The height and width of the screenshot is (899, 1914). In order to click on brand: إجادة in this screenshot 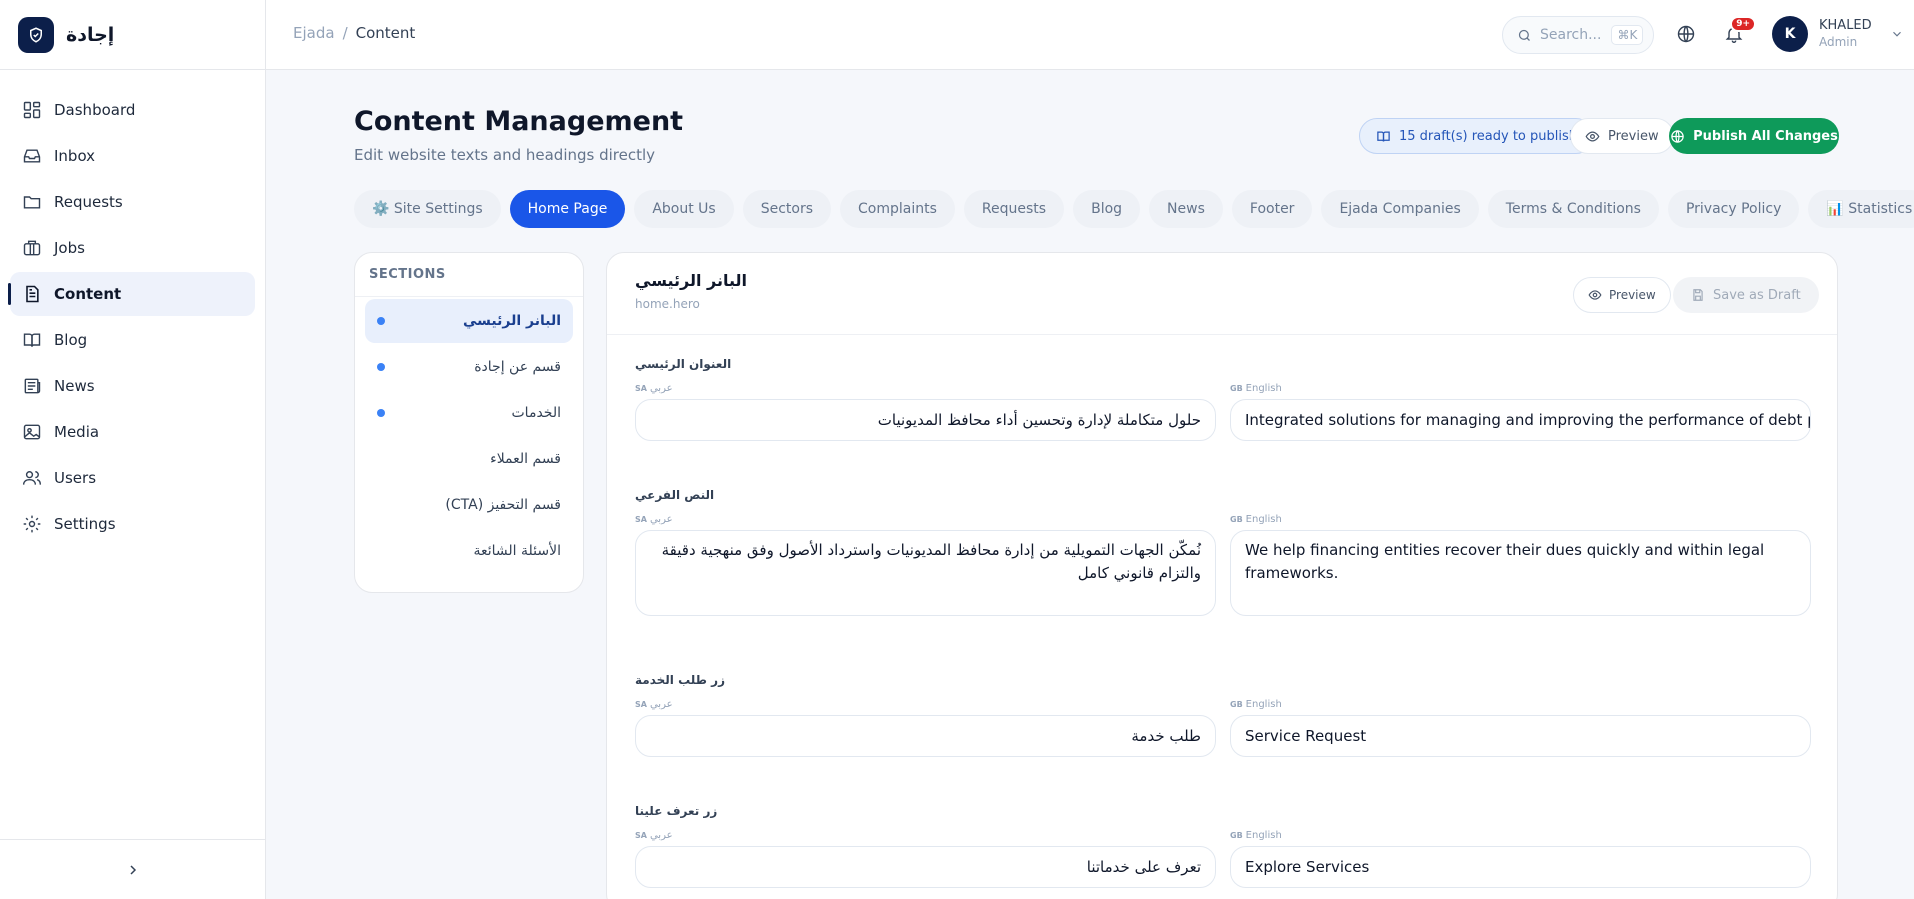, I will do `click(132, 35)`.